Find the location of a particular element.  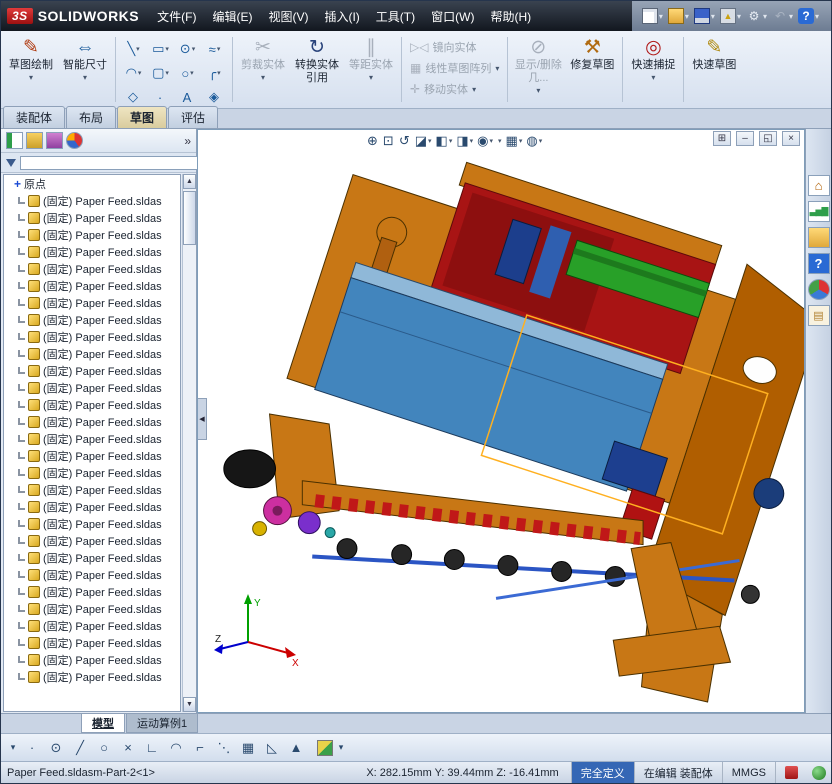

panel-collapse-button: ◀ is located at coordinates (202, 418).